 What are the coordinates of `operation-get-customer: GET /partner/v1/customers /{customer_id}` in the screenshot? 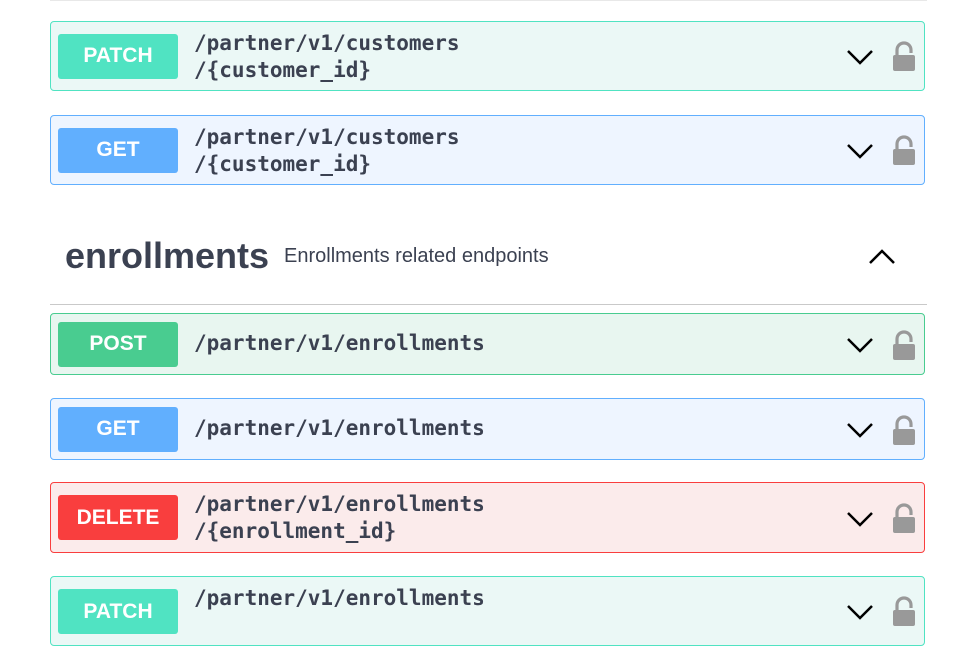 It's located at (487, 150).